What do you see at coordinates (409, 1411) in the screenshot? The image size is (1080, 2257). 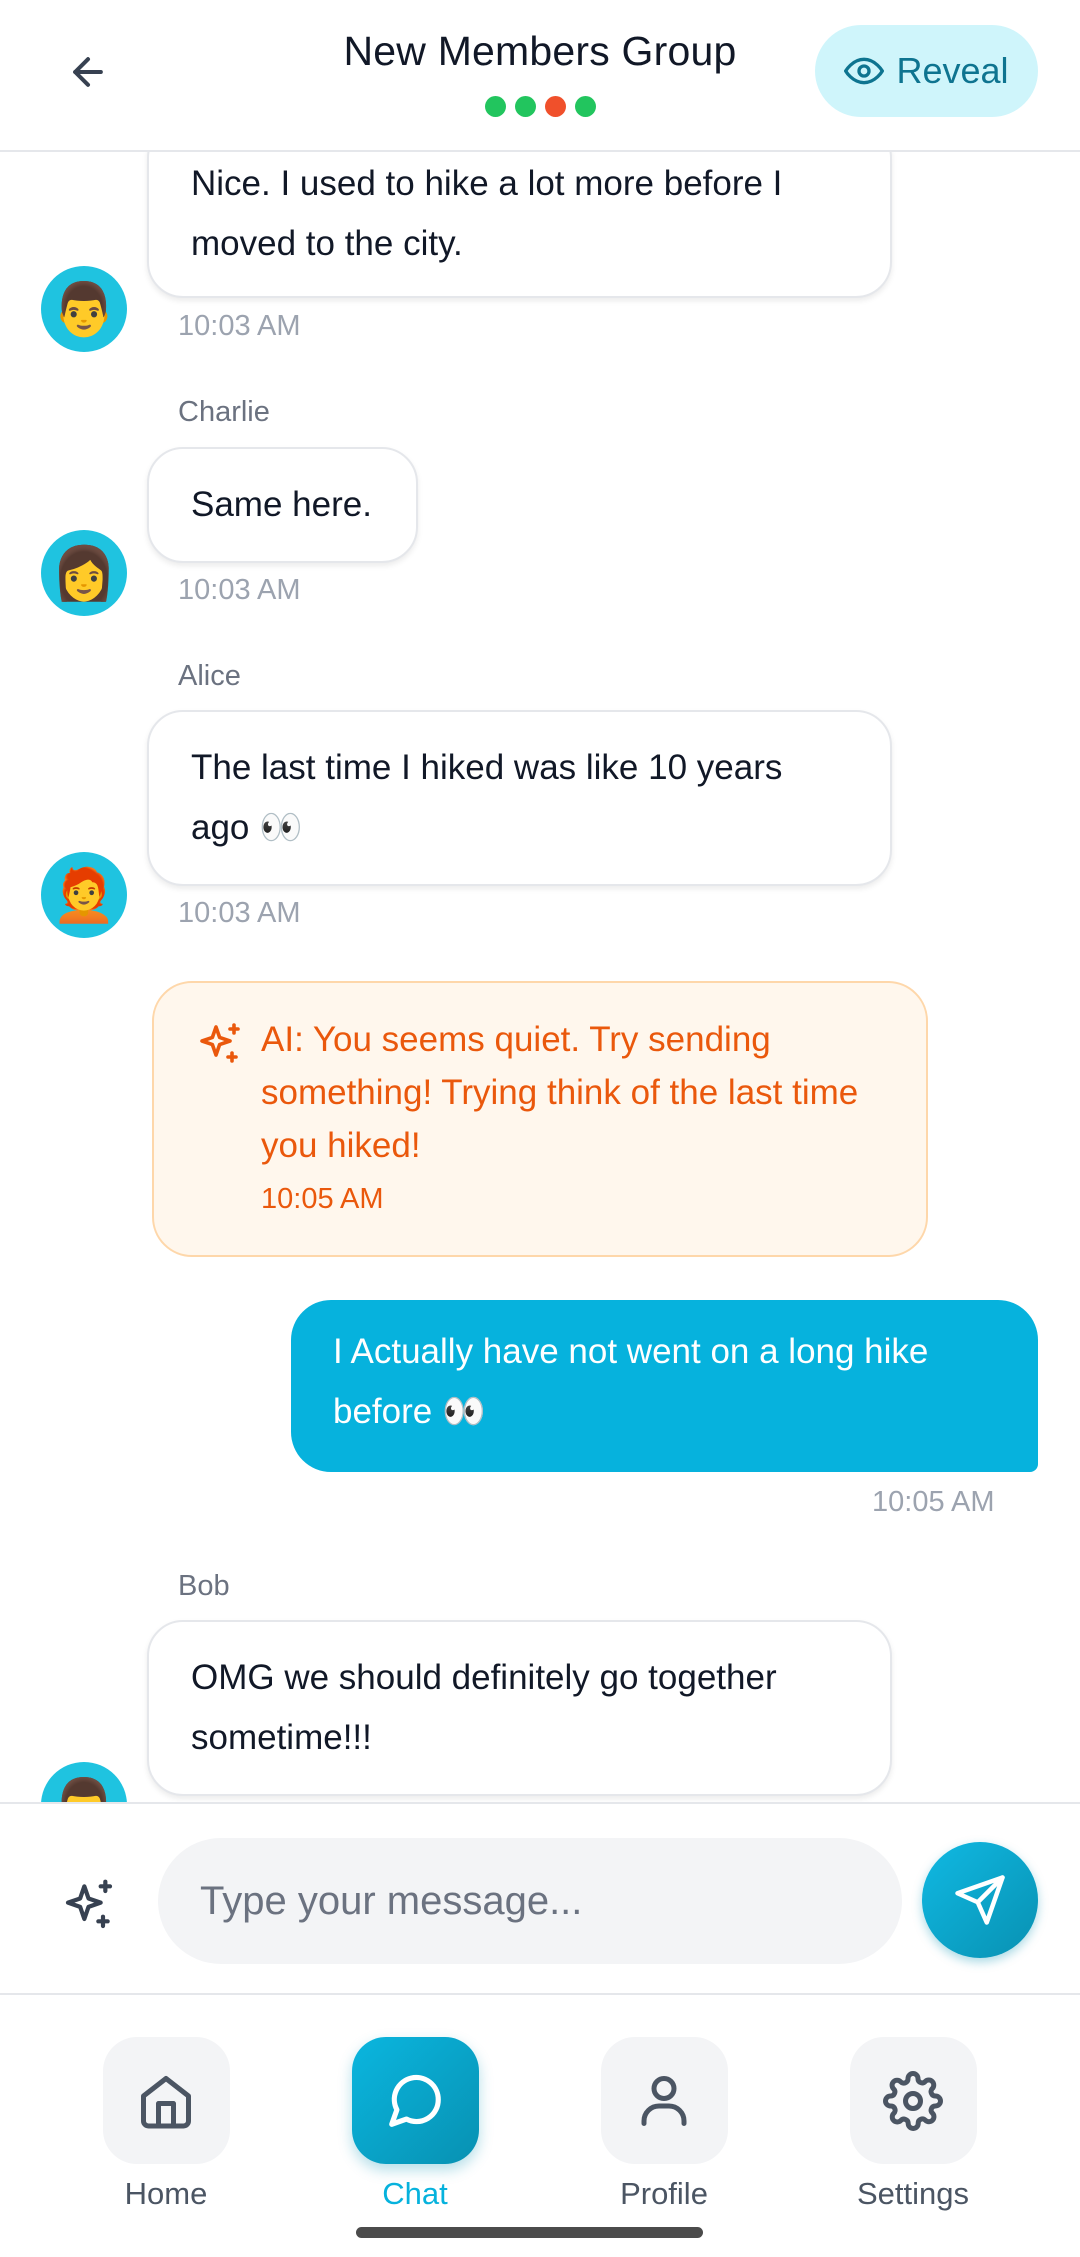 I see `message-text-line: before 👀` at bounding box center [409, 1411].